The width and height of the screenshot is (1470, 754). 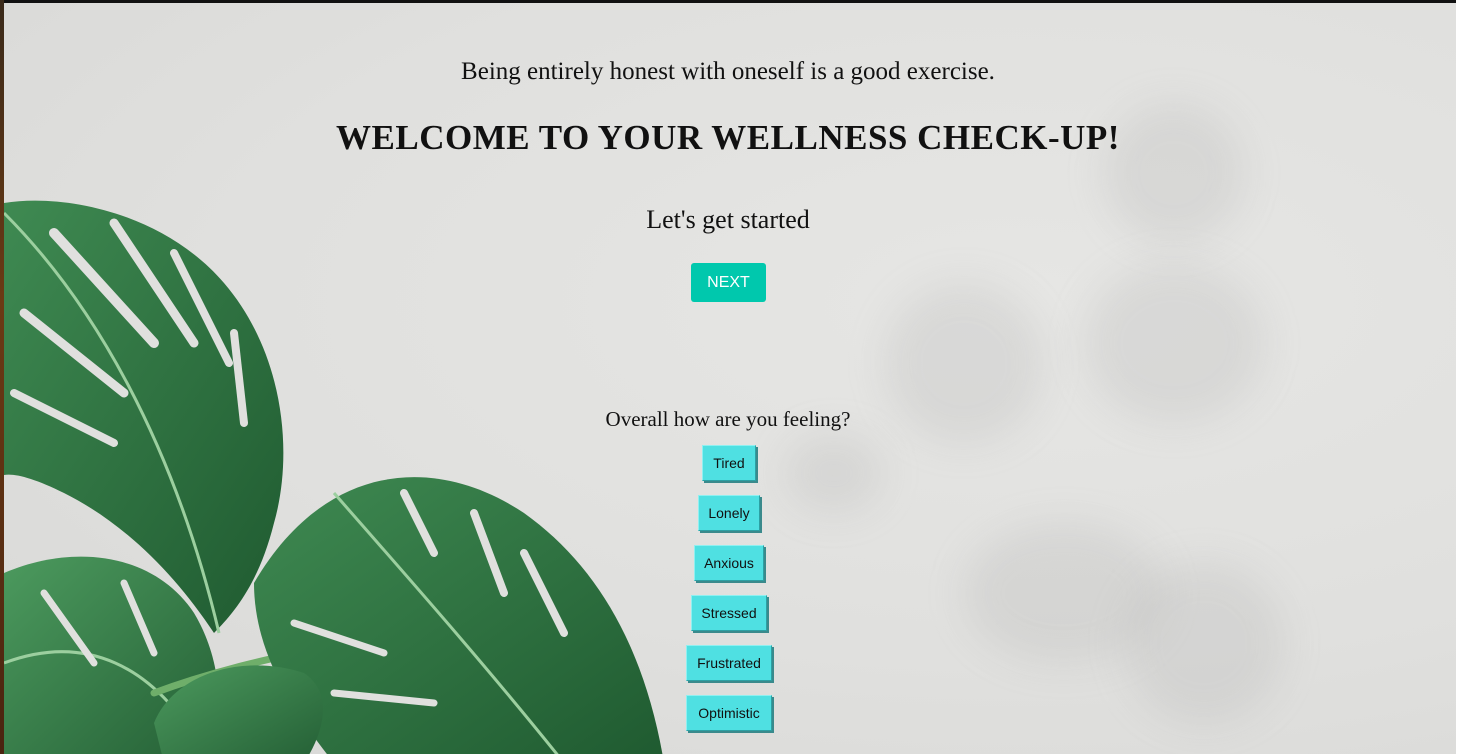 I want to click on feeling-button-stressed: Stressed, so click(x=729, y=613).